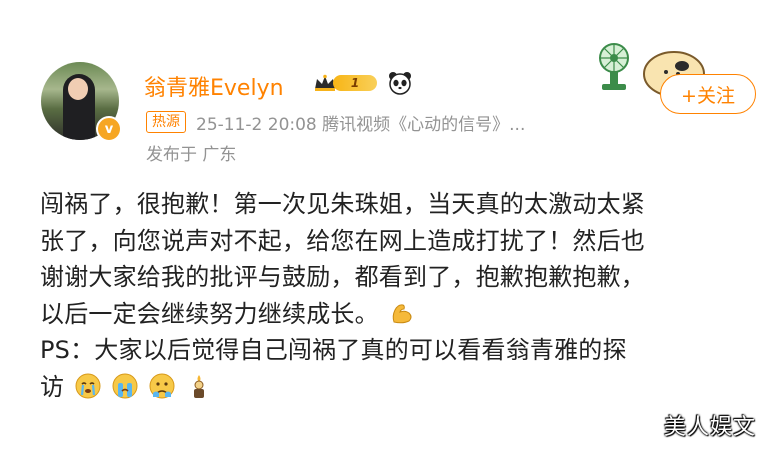 Image resolution: width=775 pixels, height=449 pixels. I want to click on tearful-face-icon, so click(162, 385).